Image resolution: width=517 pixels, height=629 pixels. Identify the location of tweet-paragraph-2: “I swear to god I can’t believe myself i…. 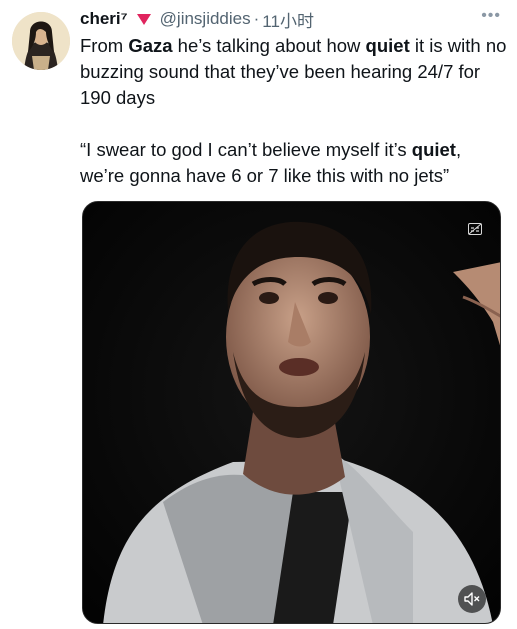
(271, 162).